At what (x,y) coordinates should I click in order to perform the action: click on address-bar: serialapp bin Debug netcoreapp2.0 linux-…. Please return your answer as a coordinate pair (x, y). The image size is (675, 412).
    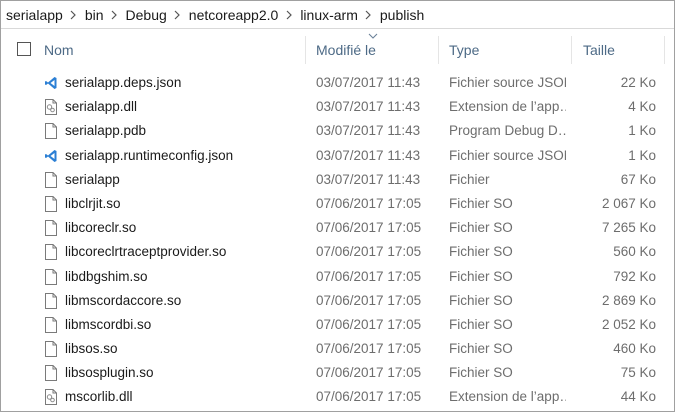
    Looking at the image, I should click on (337, 15).